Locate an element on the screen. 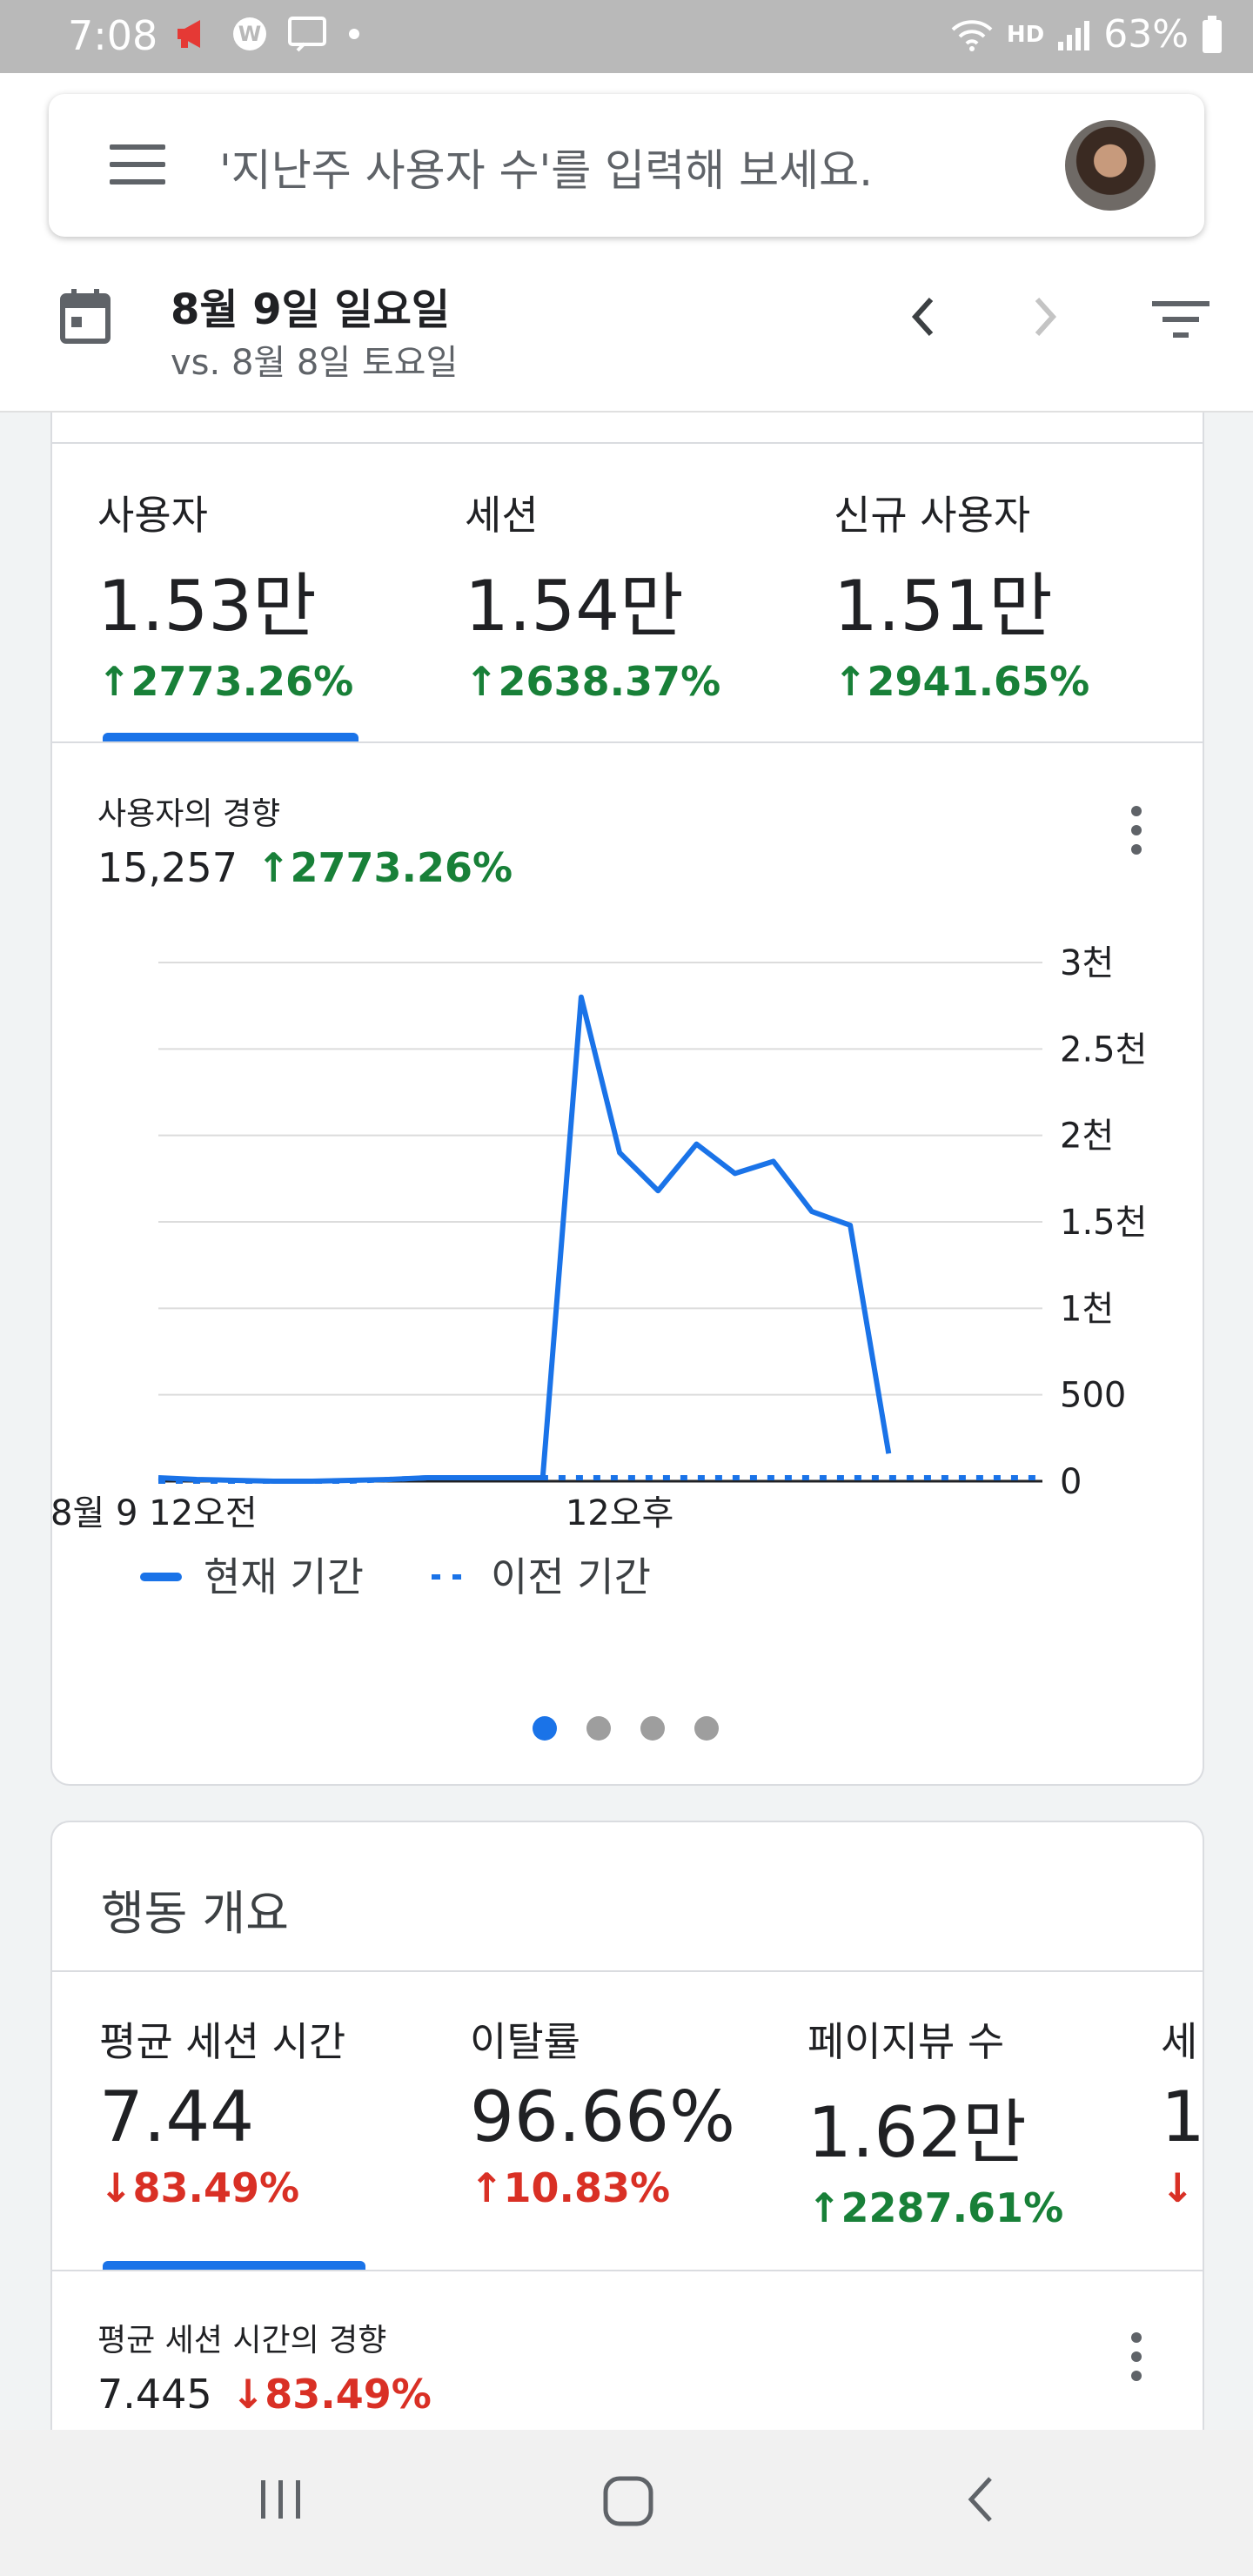 The image size is (1253, 2576). y-tick-label: 0 is located at coordinates (1071, 1482).